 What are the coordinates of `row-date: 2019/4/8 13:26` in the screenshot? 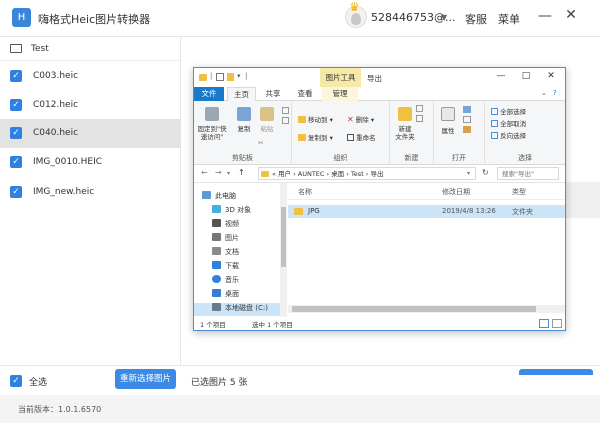 It's located at (469, 211).